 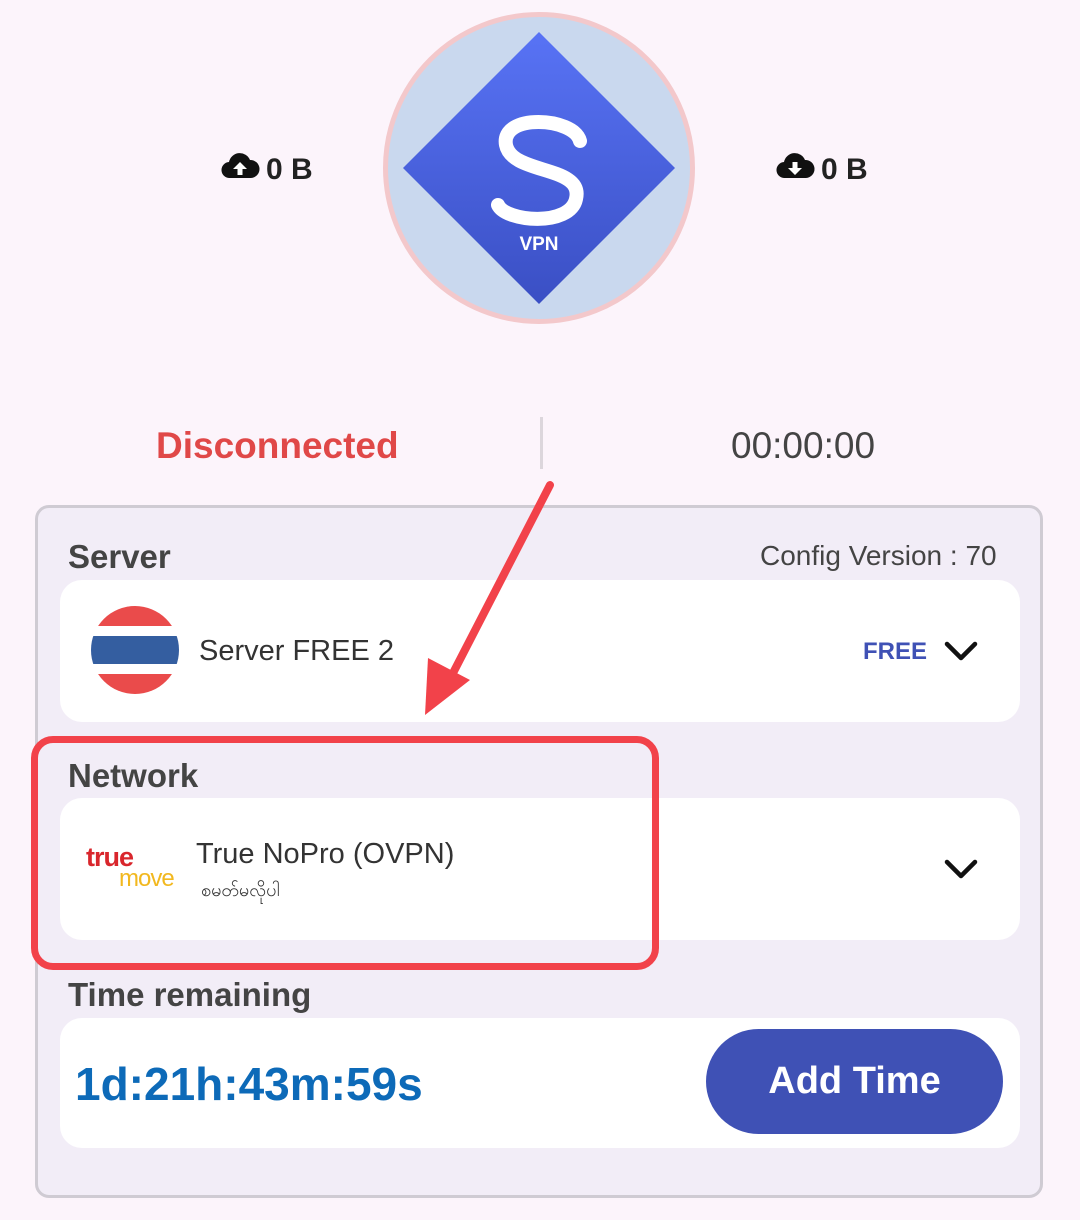 I want to click on download-stat: 0 B, so click(x=821, y=170).